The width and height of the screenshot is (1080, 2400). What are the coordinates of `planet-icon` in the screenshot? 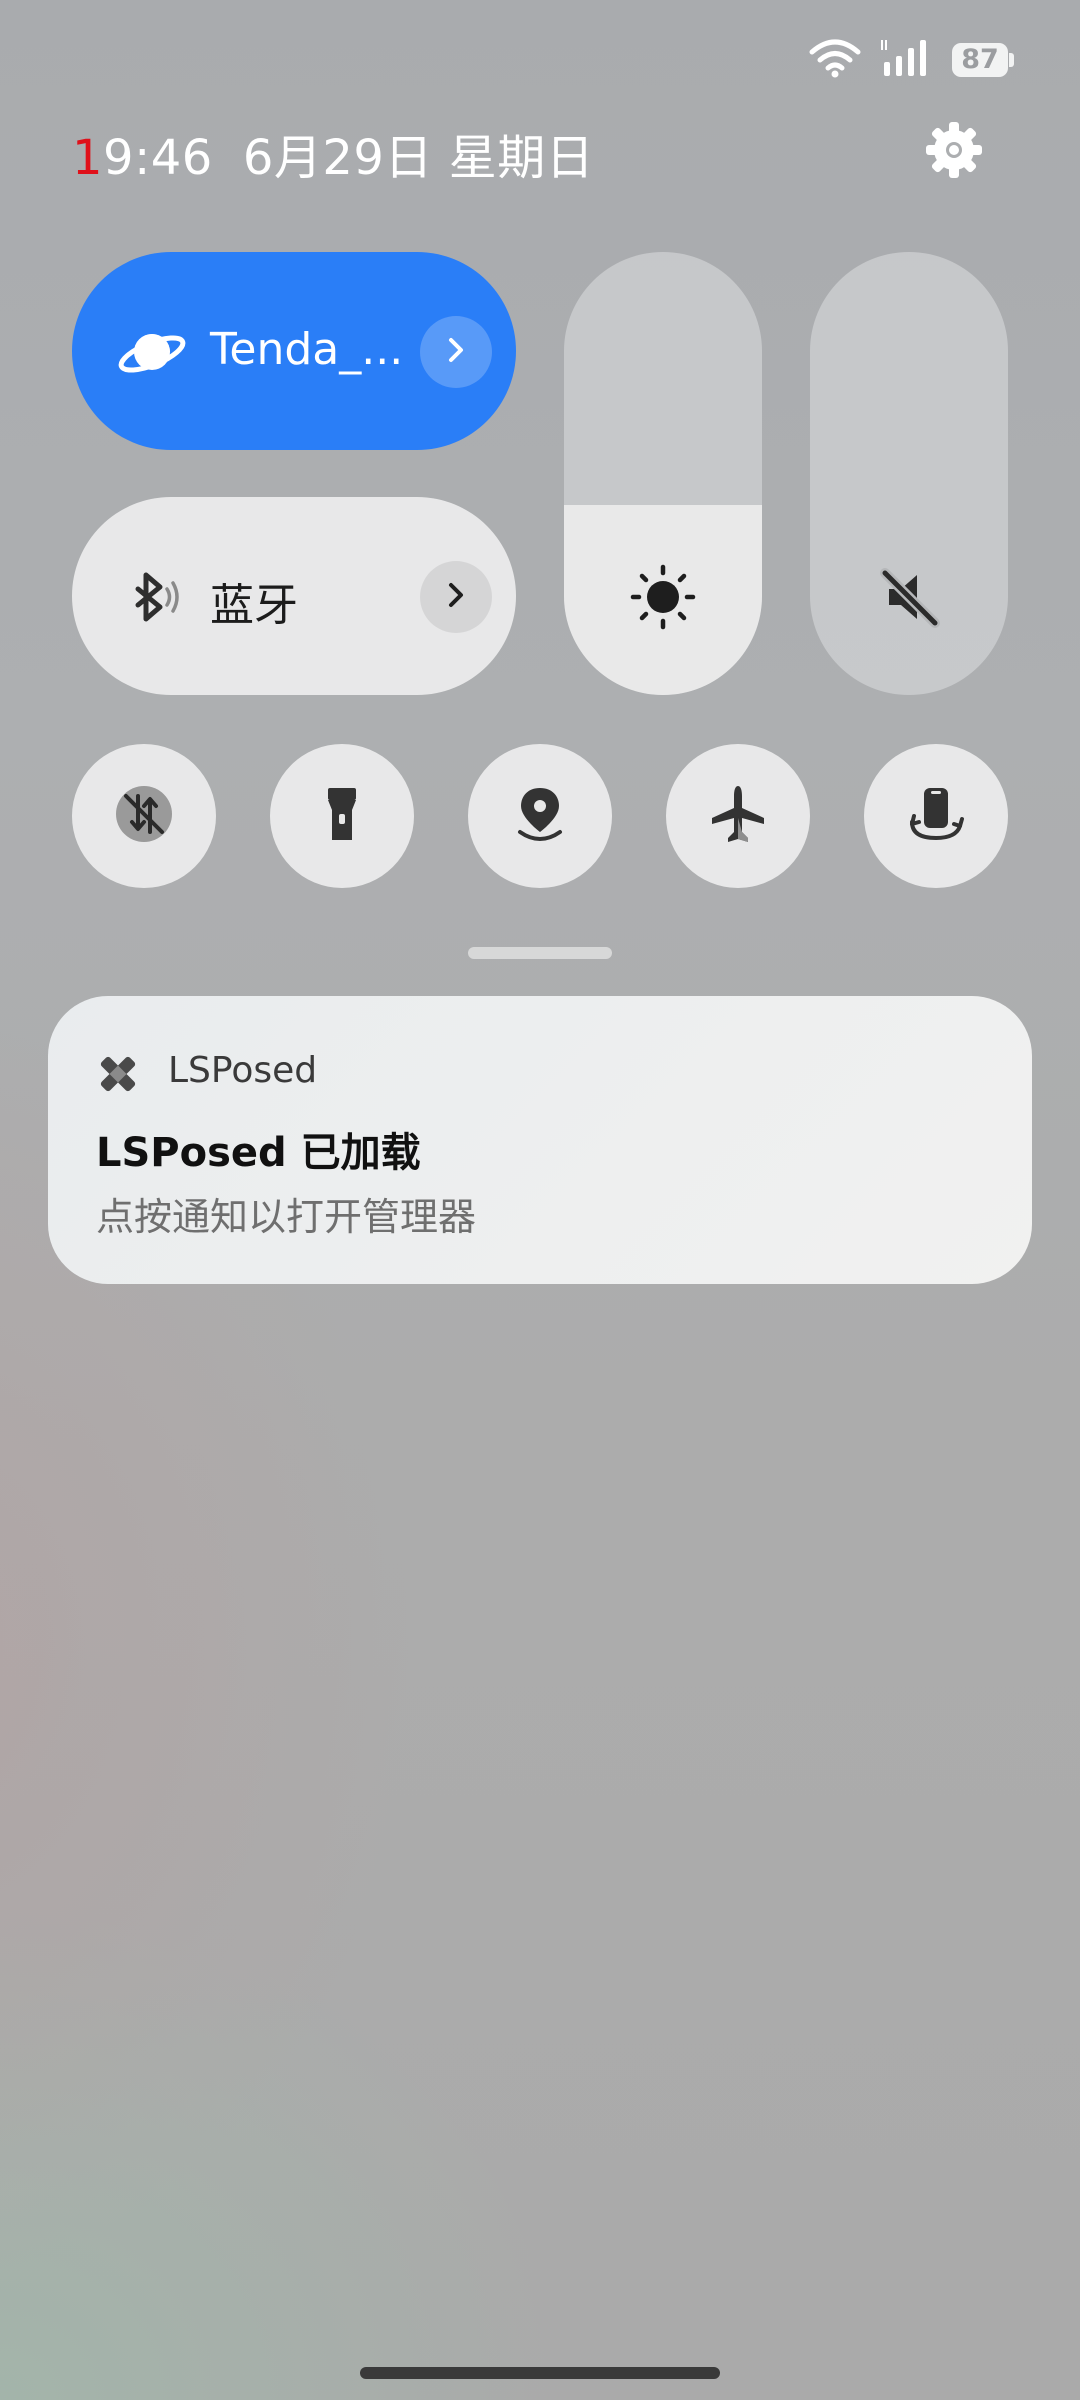 It's located at (152, 352).